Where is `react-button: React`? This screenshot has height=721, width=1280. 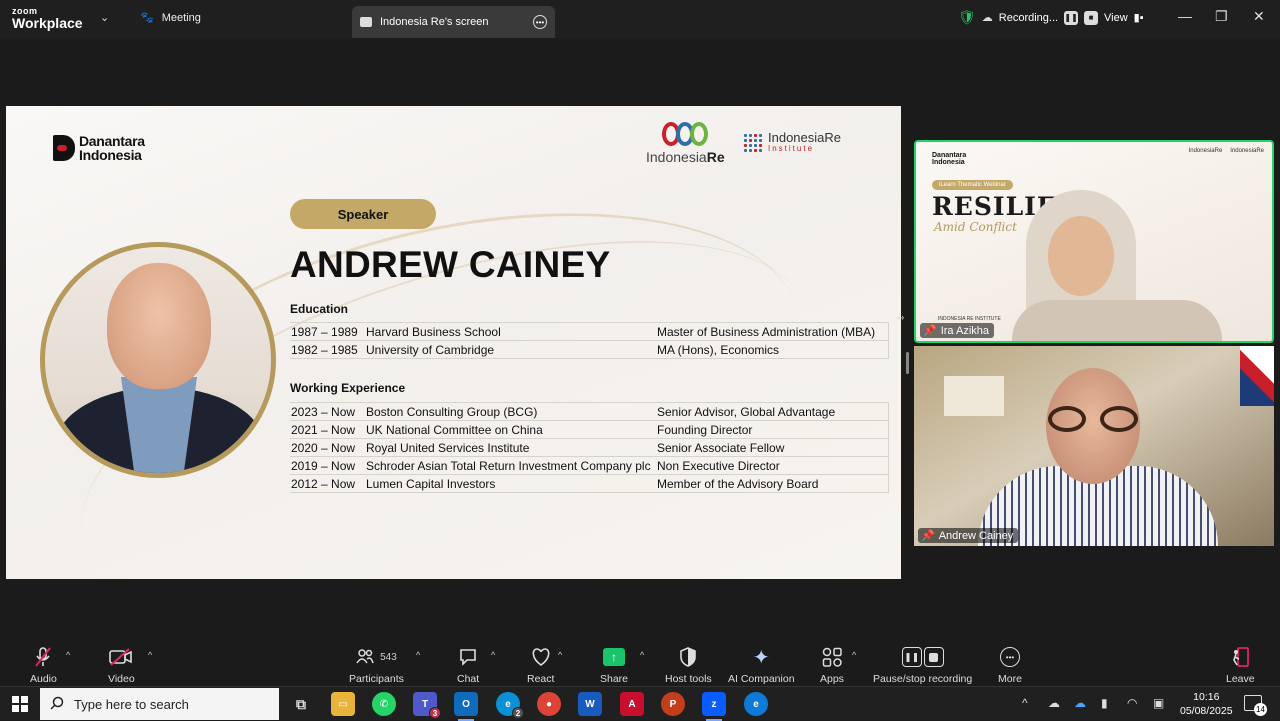
react-button: React is located at coordinates (540, 665).